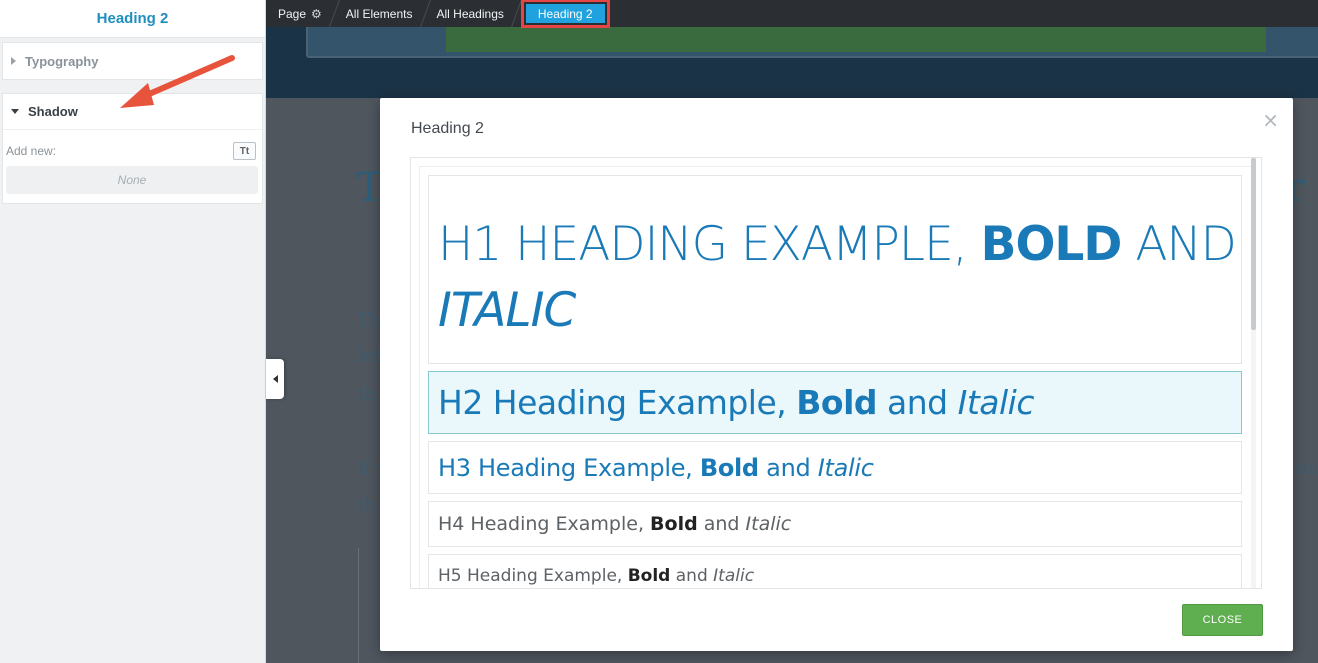 Image resolution: width=1318 pixels, height=663 pixels. Describe the element at coordinates (31, 151) in the screenshot. I see `add-new-label: Add new:` at that location.